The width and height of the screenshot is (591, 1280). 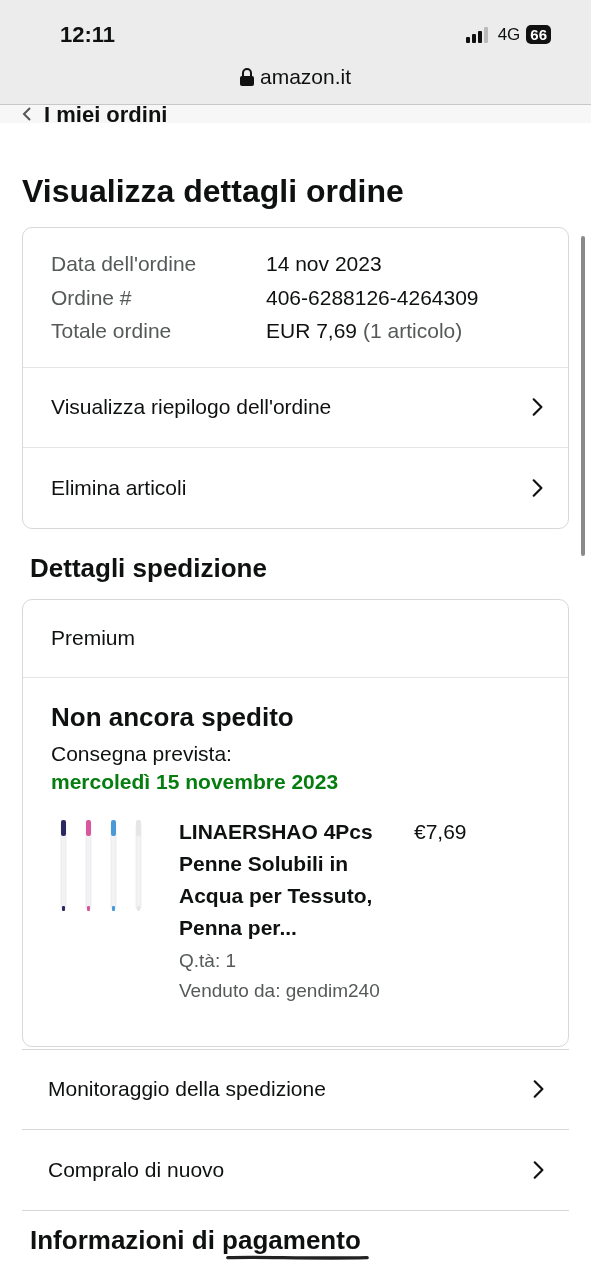 What do you see at coordinates (509, 34) in the screenshot?
I see `network-label: 4G` at bounding box center [509, 34].